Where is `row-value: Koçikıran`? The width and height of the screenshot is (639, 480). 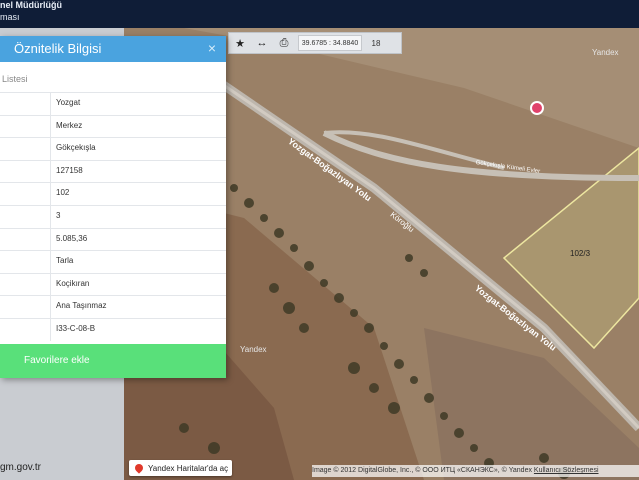
row-value: Koçikıran is located at coordinates (73, 283).